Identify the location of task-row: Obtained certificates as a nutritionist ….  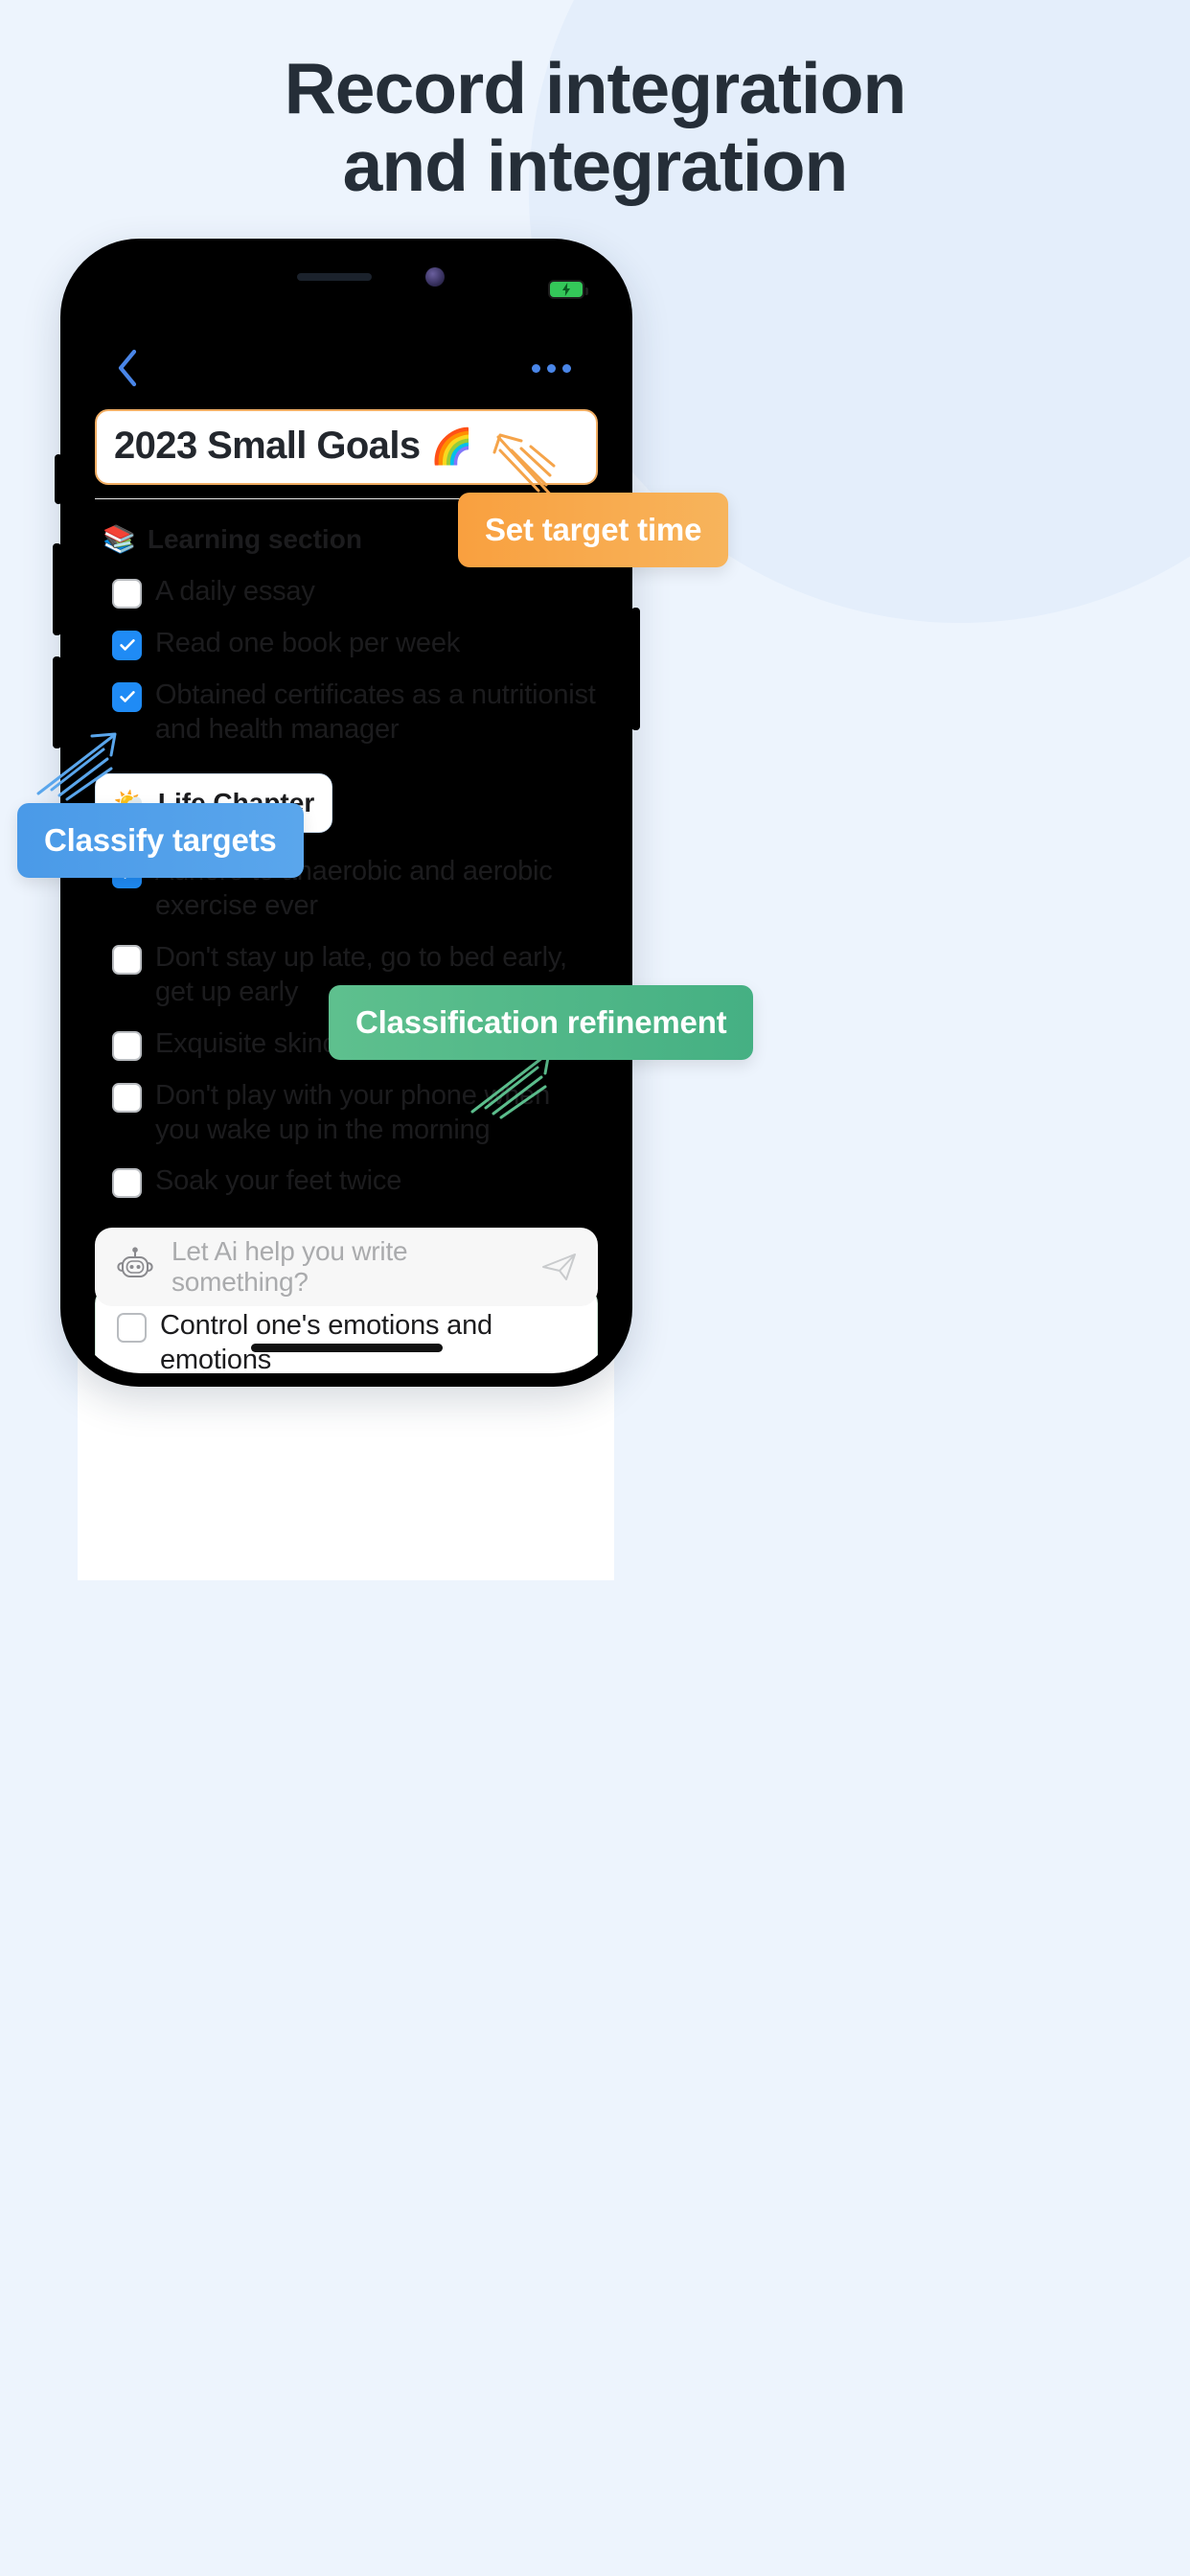
(347, 713).